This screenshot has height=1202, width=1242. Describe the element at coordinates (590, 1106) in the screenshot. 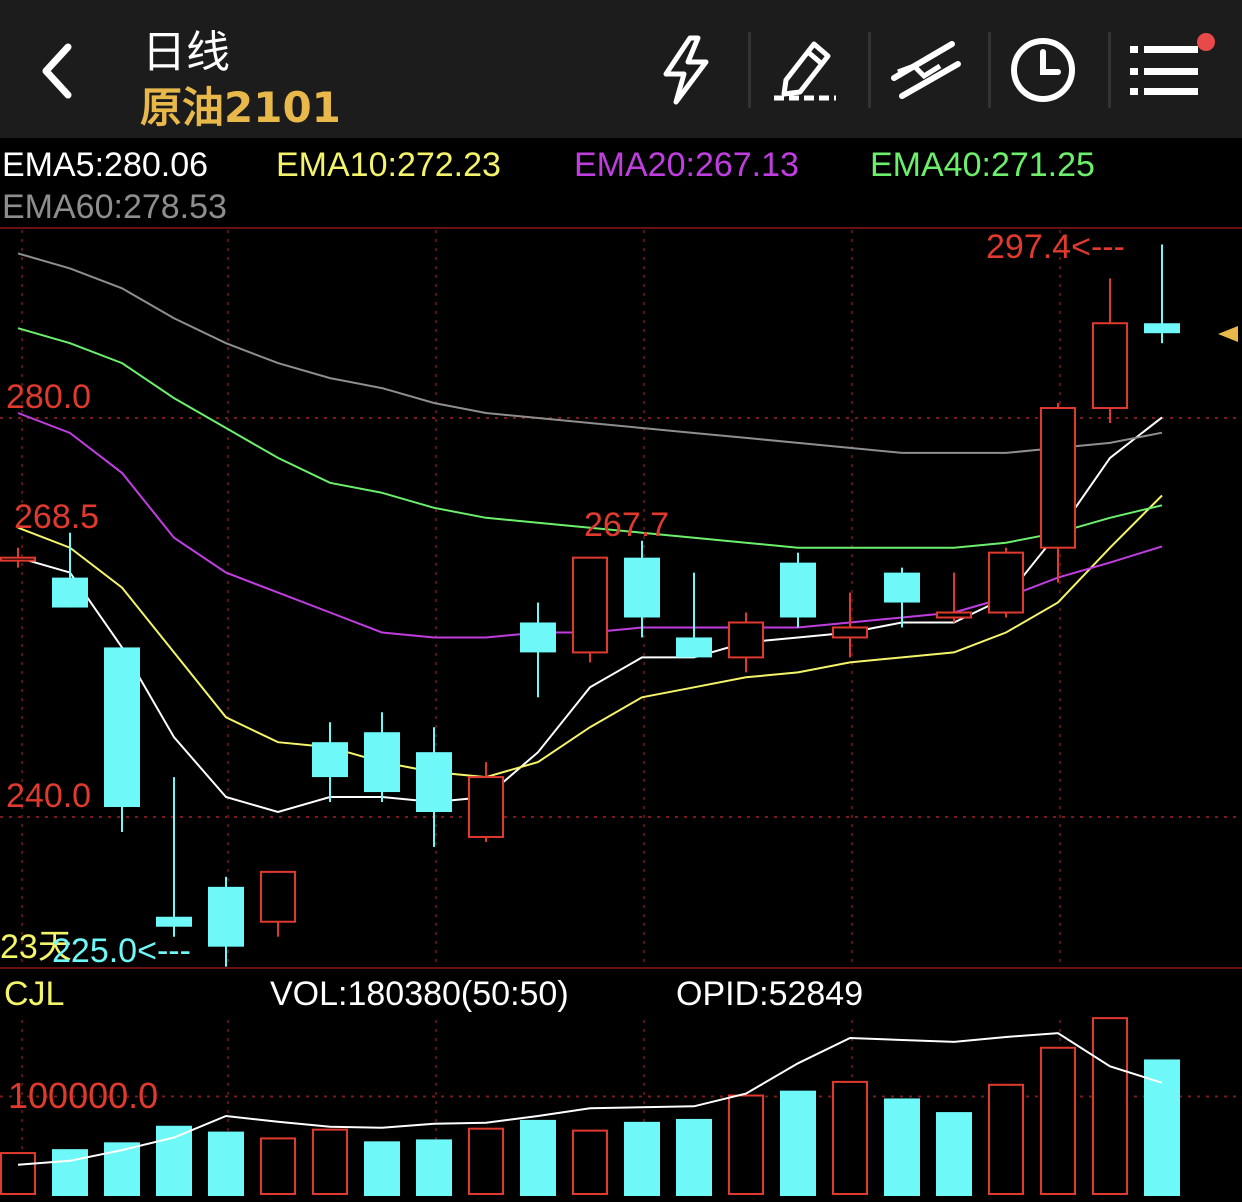

I see `volume-bars` at that location.